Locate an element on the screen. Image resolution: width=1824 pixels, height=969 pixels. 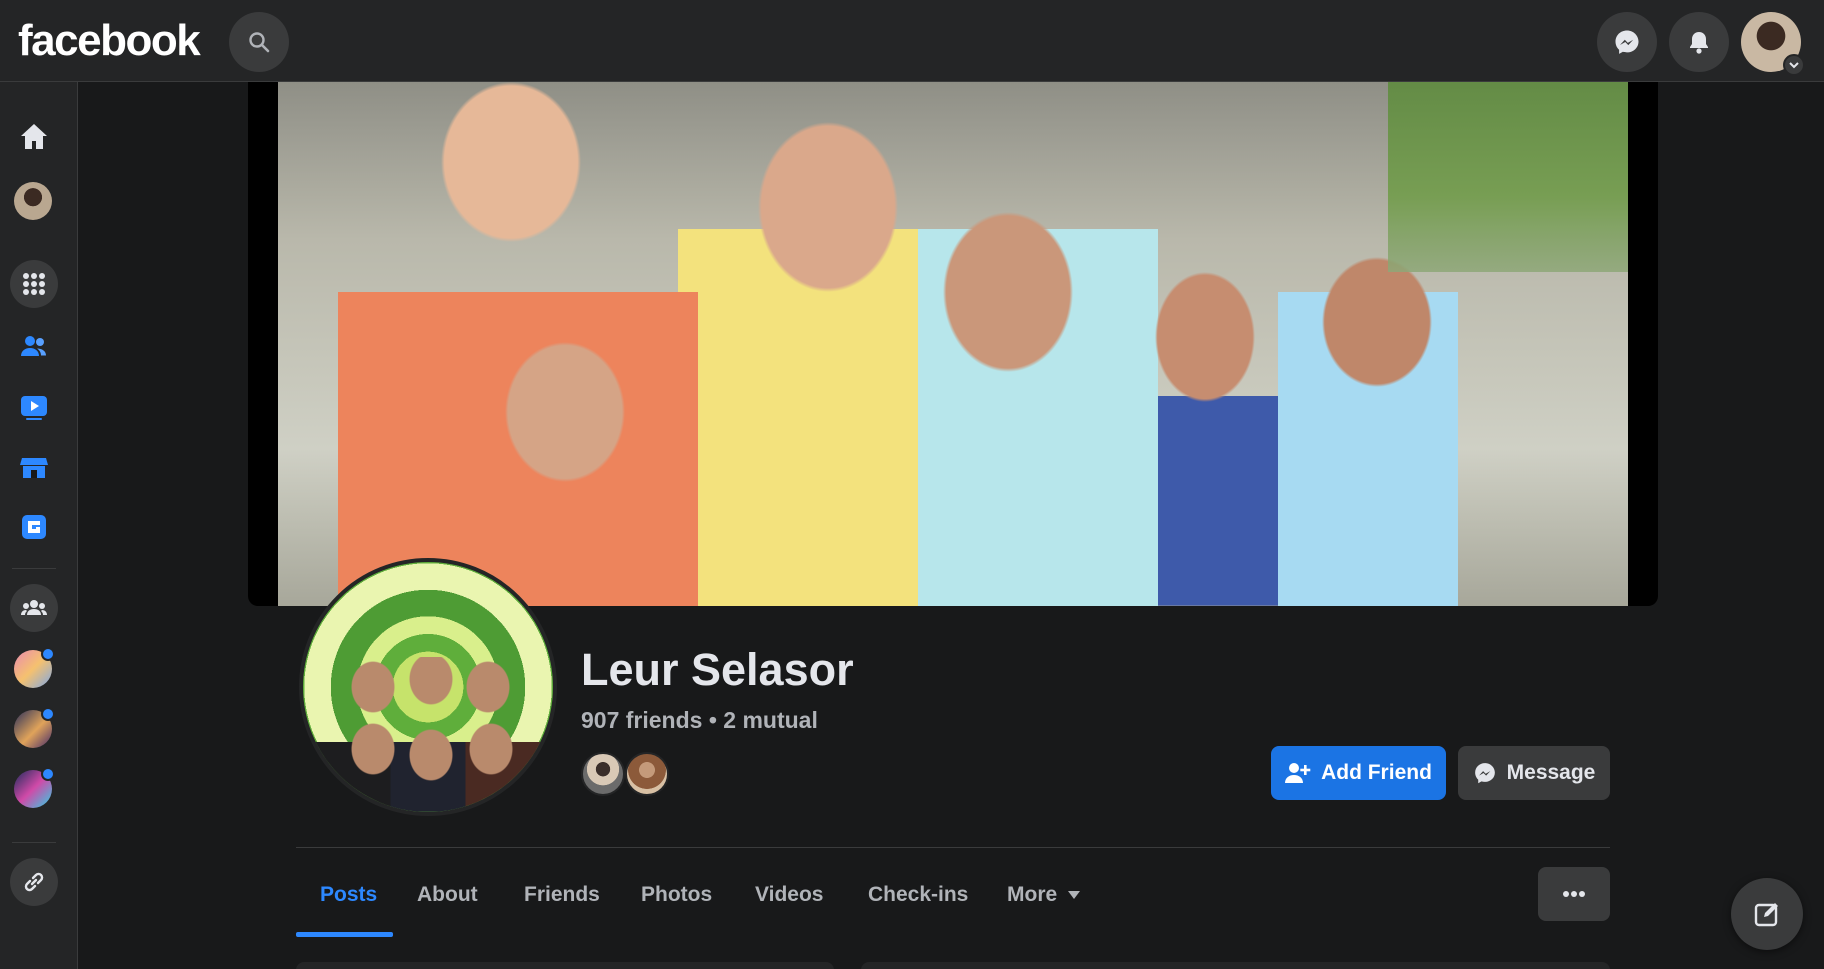
bell-icon is located at coordinates (1699, 43).